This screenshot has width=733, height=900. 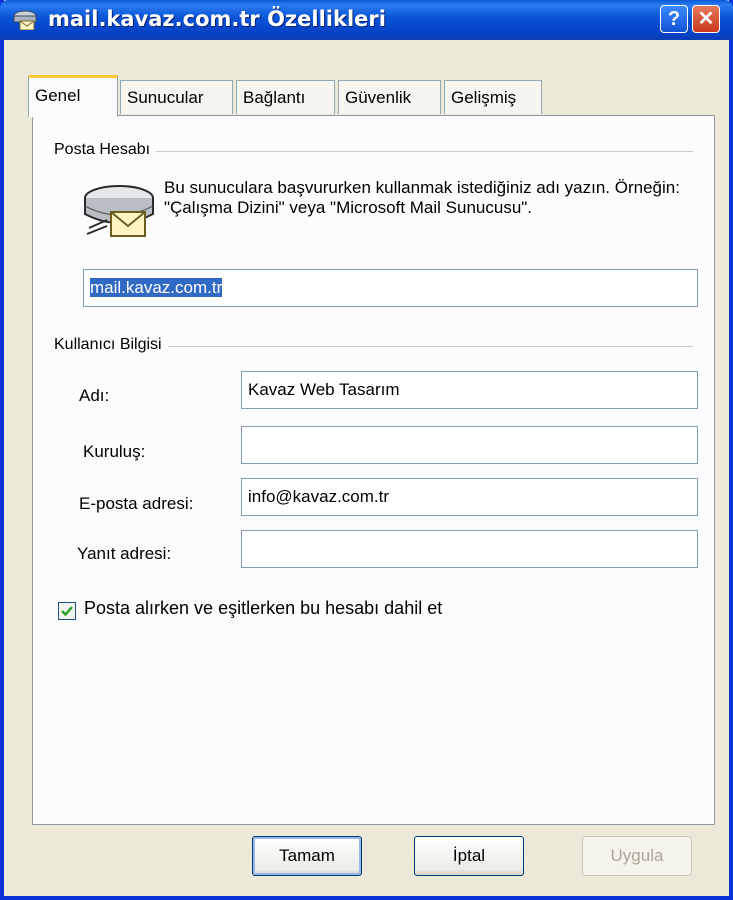 What do you see at coordinates (469, 497) in the screenshot?
I see `email-input: info@kavaz.com.tr` at bounding box center [469, 497].